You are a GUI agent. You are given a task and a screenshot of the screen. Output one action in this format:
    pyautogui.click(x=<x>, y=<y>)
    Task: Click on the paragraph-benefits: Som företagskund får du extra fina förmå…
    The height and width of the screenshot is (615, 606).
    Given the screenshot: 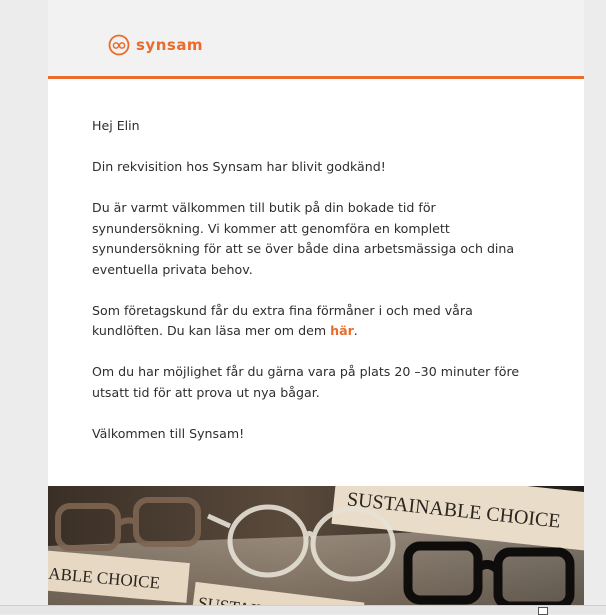 What is the action you would take?
    pyautogui.click(x=315, y=321)
    